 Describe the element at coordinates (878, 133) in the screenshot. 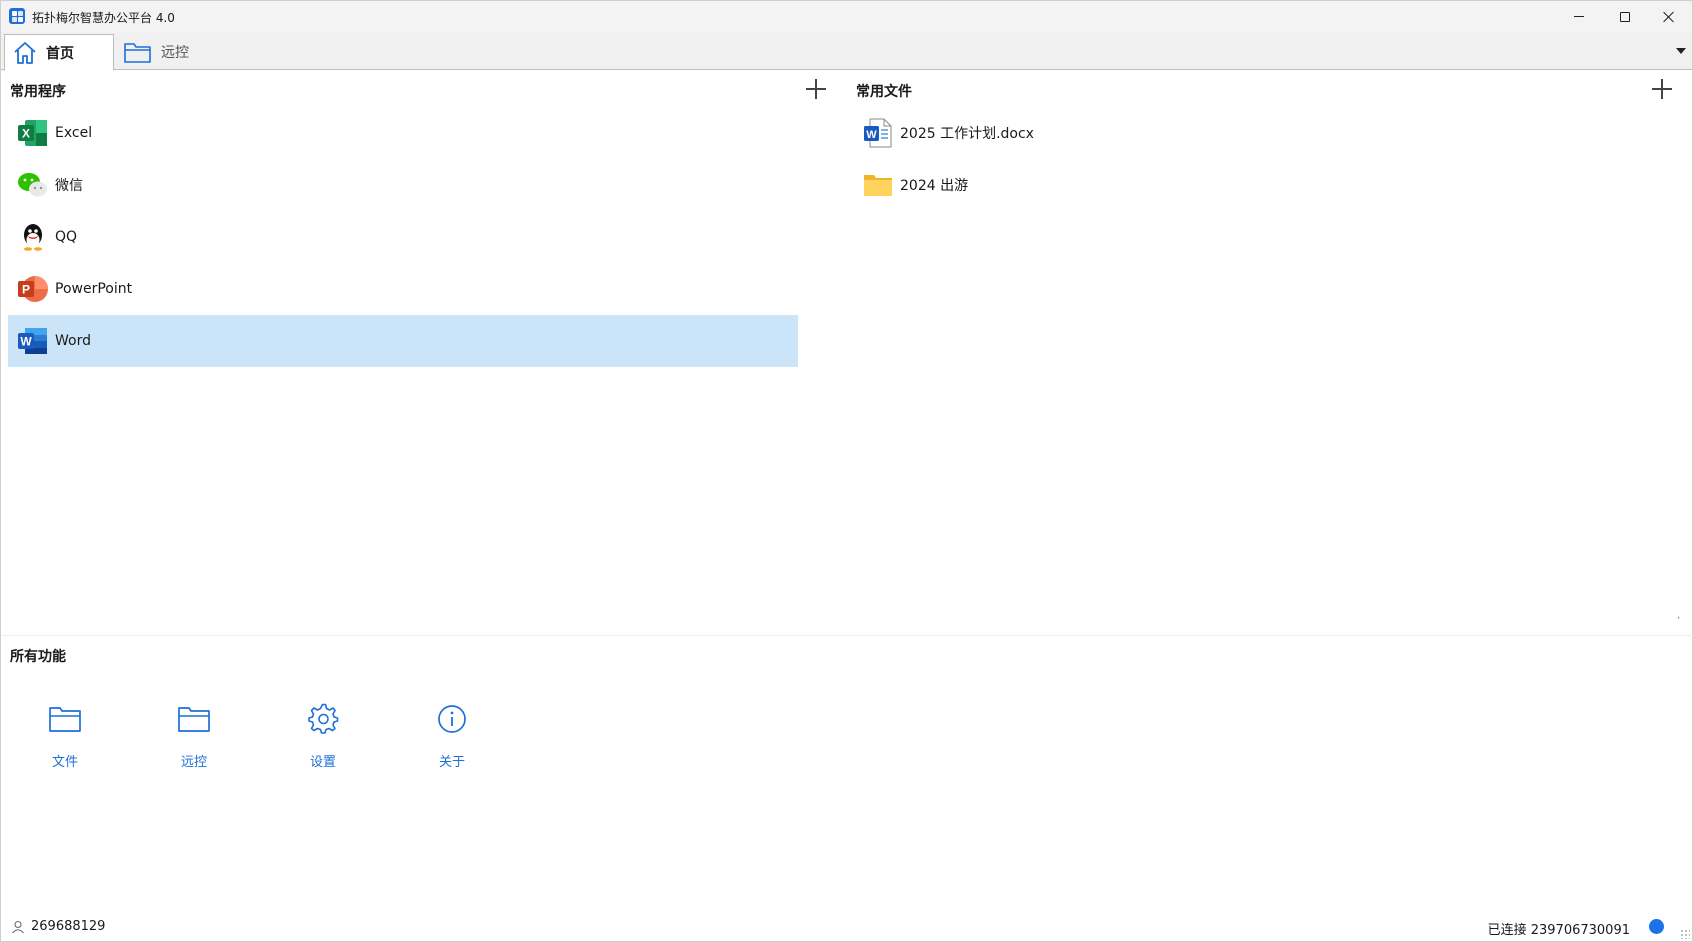

I see `word-doc-icon: W` at that location.